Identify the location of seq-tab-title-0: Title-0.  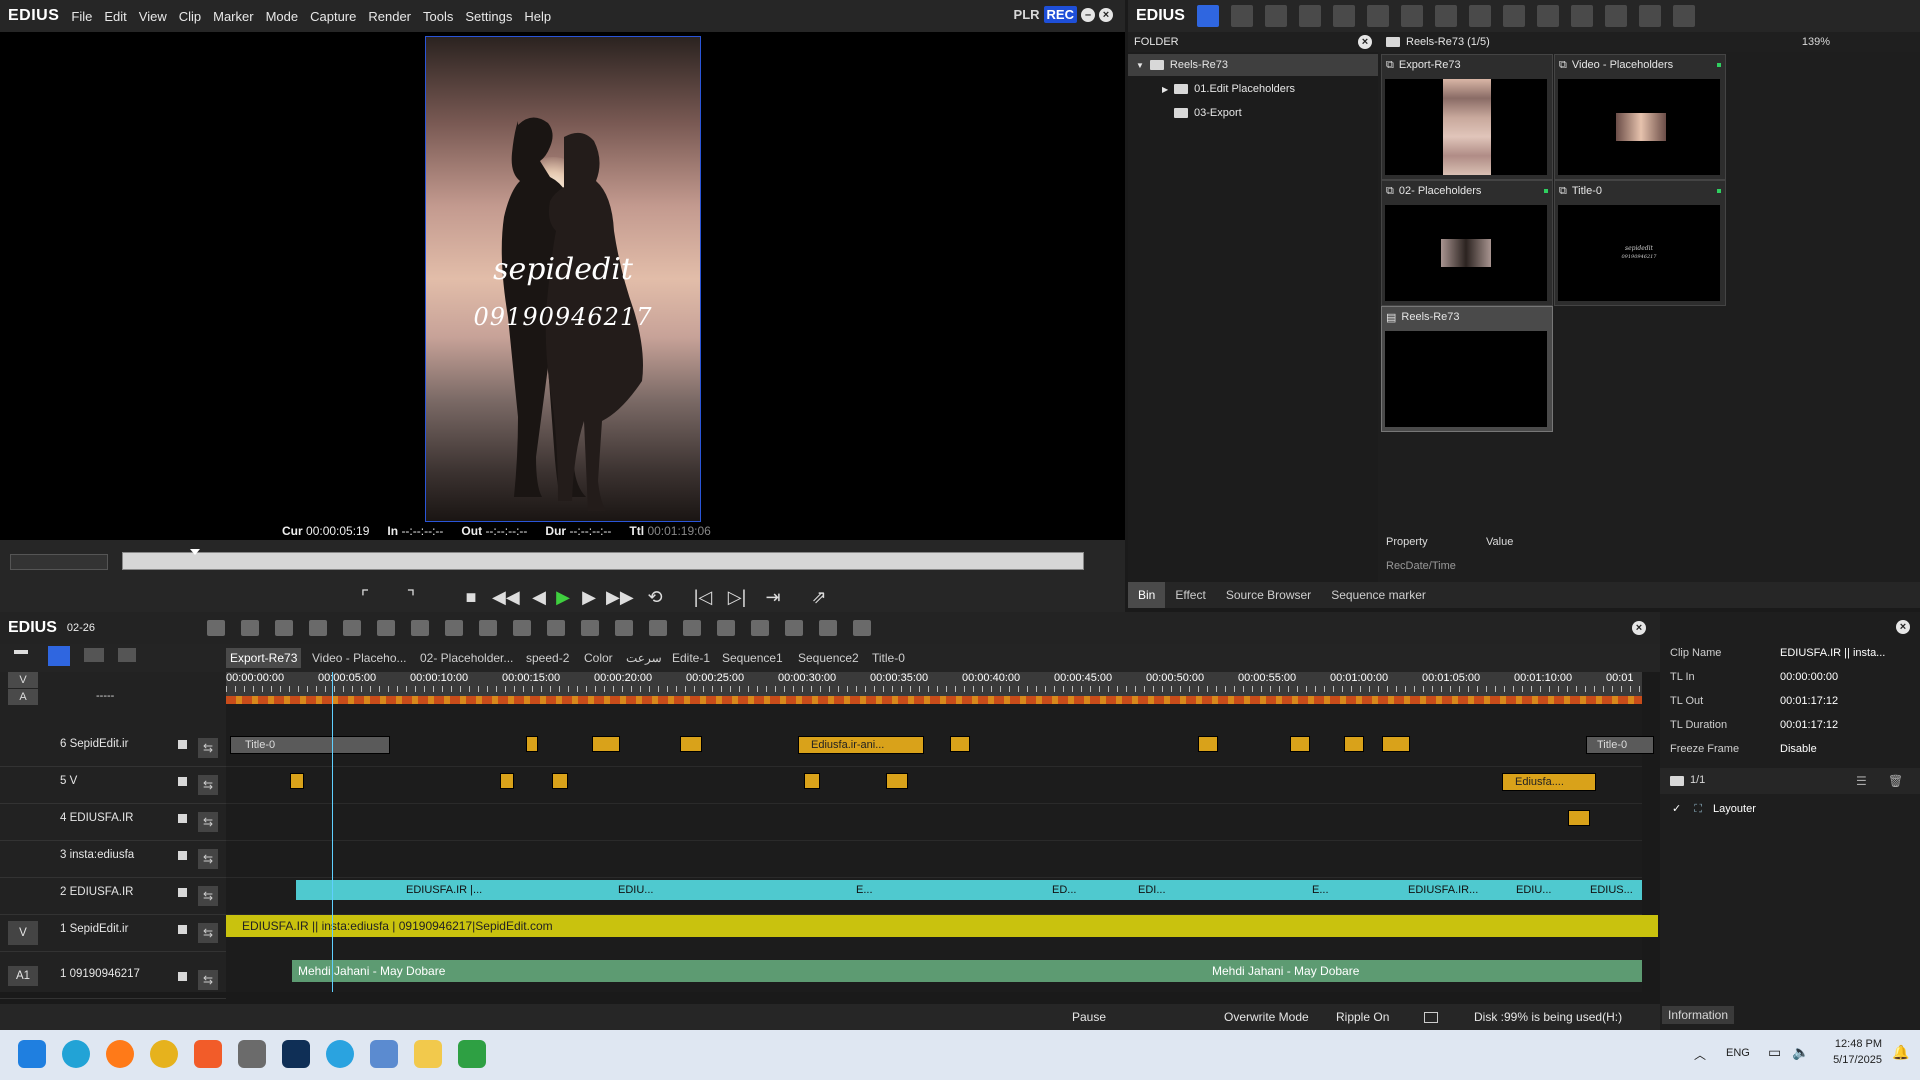
(888, 658).